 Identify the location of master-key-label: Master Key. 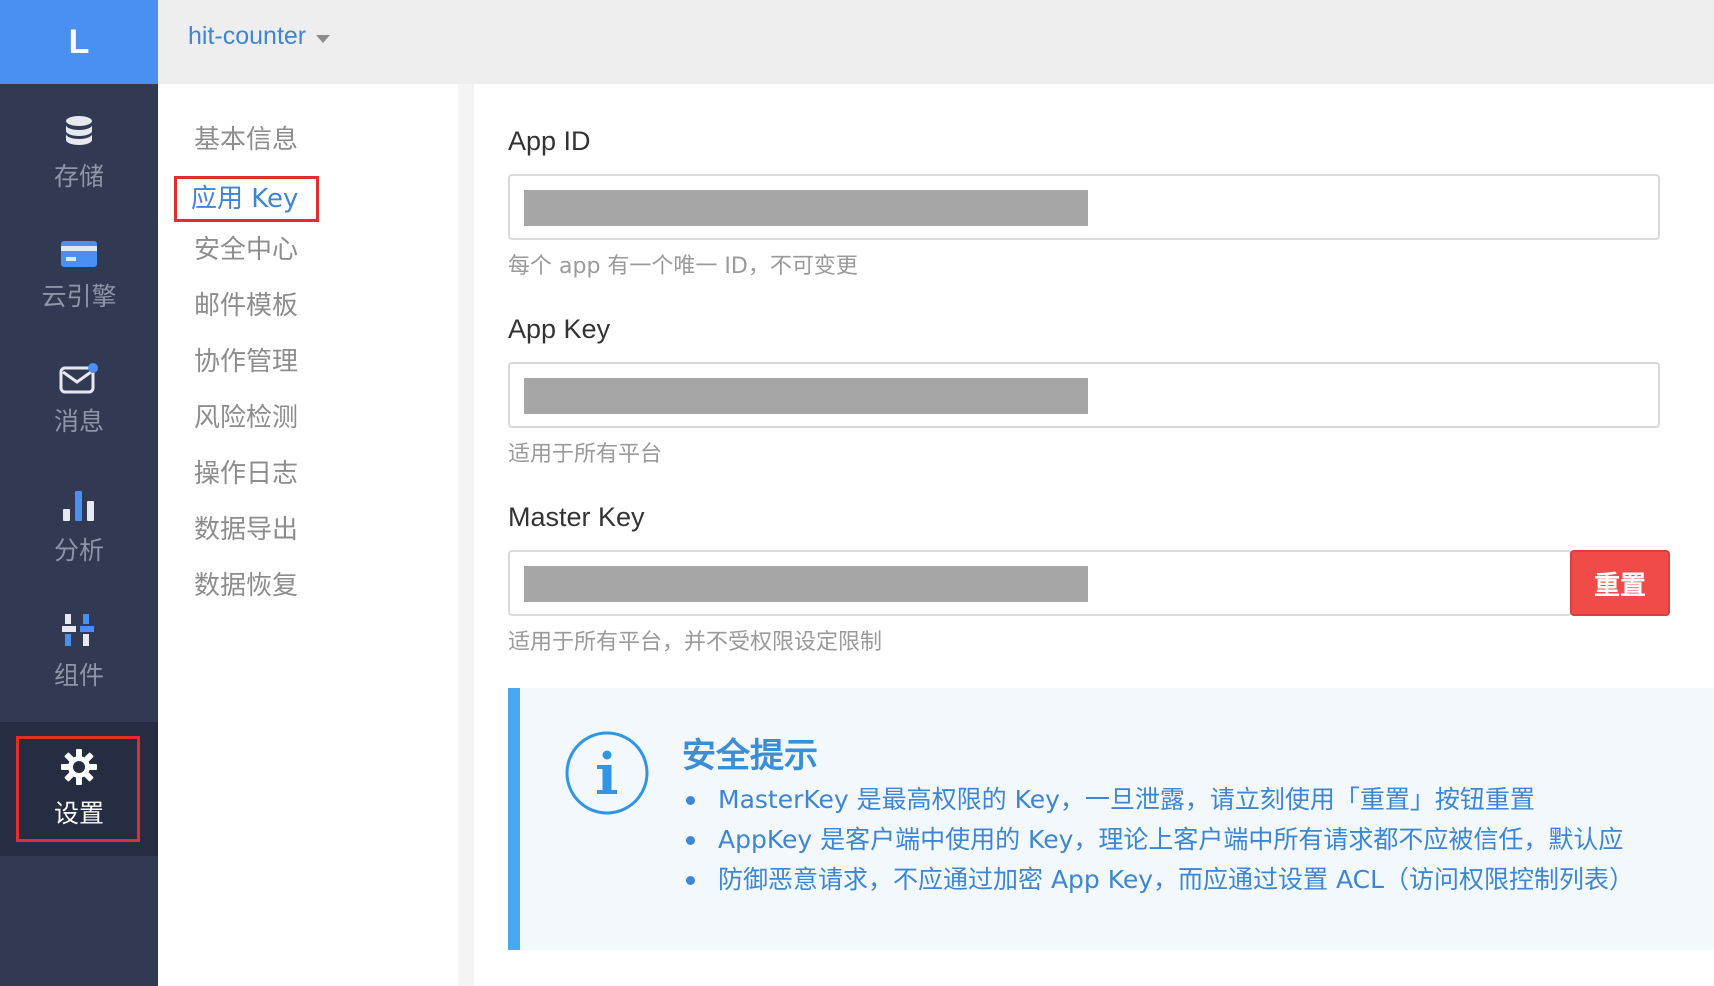
(576, 517).